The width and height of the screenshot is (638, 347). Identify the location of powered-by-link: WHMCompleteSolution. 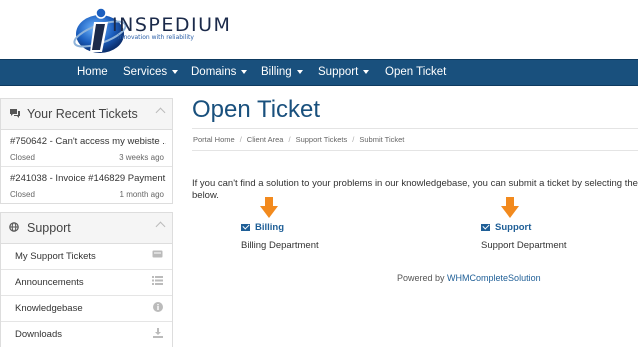
(494, 278).